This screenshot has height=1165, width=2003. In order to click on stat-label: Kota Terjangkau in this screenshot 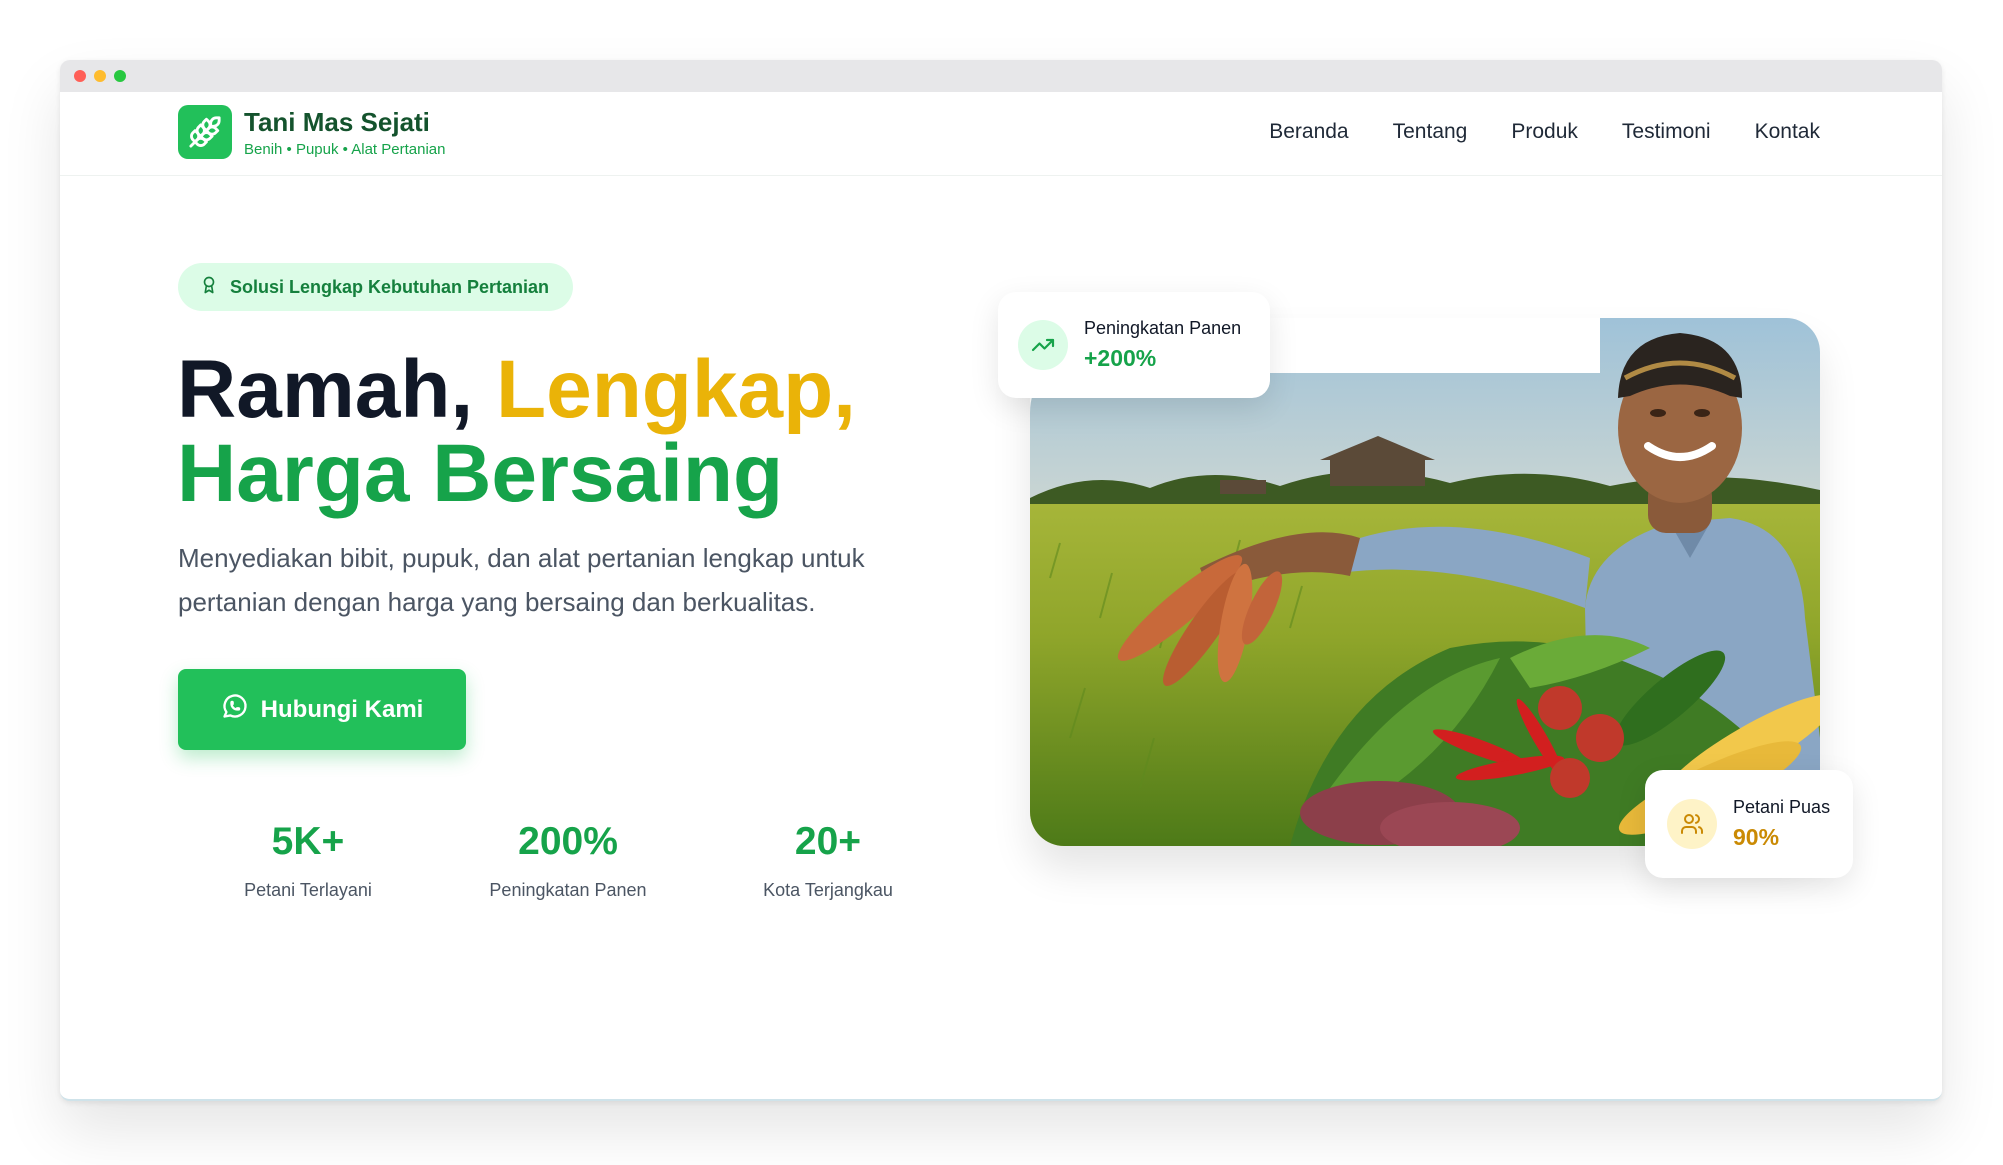, I will do `click(828, 890)`.